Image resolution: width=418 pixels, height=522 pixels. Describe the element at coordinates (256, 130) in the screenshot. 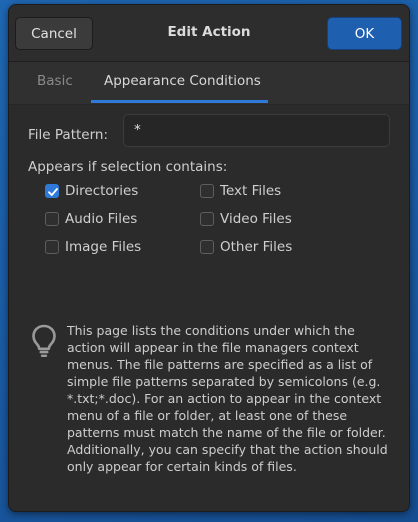

I see `file-pattern-input: *` at that location.